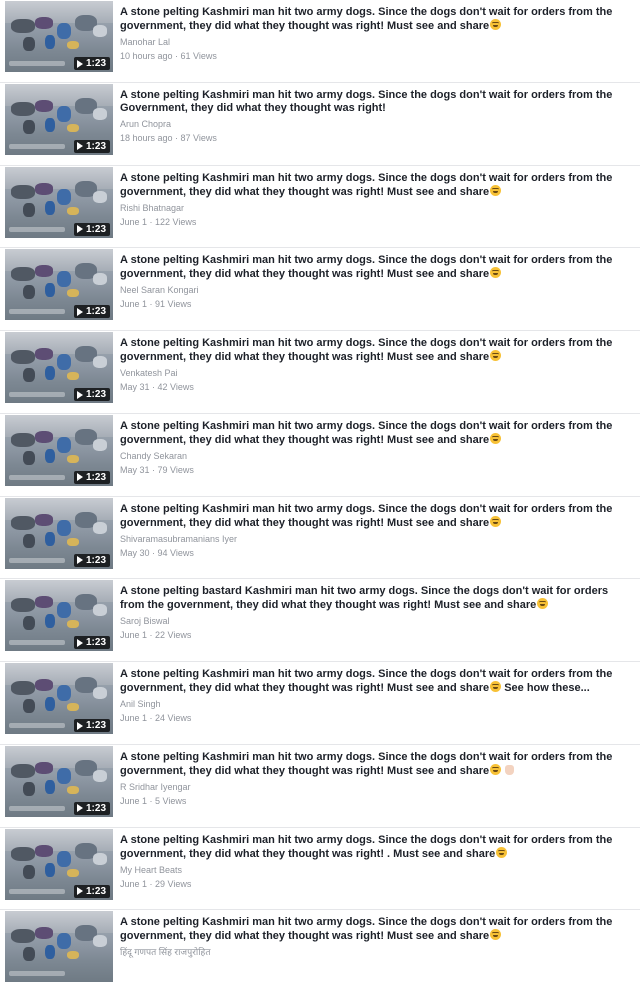  I want to click on video-author: Rishi Bhatnagar, so click(377, 208).